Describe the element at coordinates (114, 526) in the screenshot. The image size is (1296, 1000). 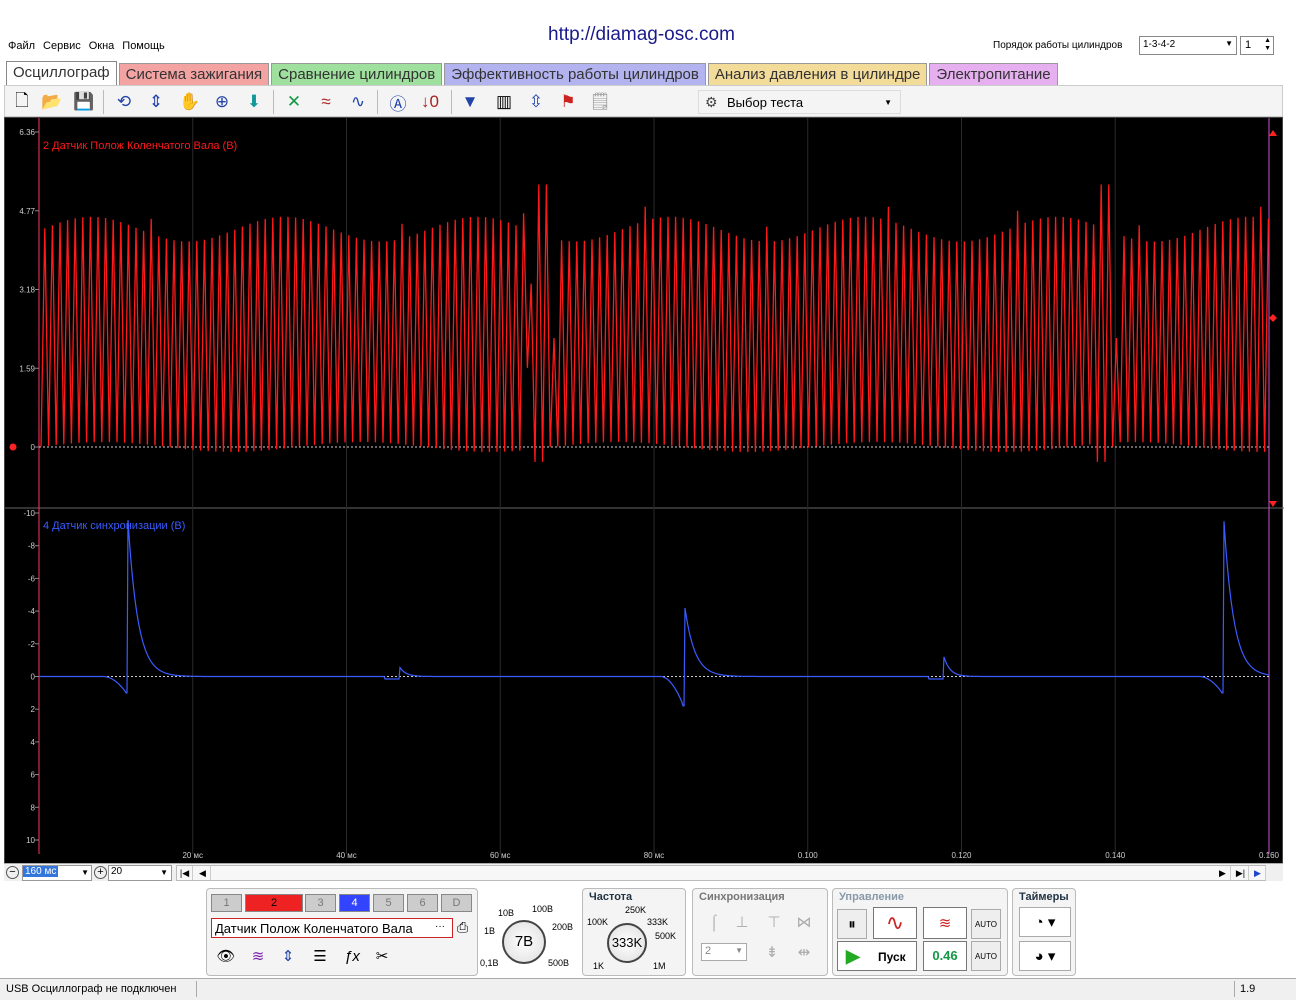
I see `channel2-title: 4 Датчик синхронизации (В)` at that location.